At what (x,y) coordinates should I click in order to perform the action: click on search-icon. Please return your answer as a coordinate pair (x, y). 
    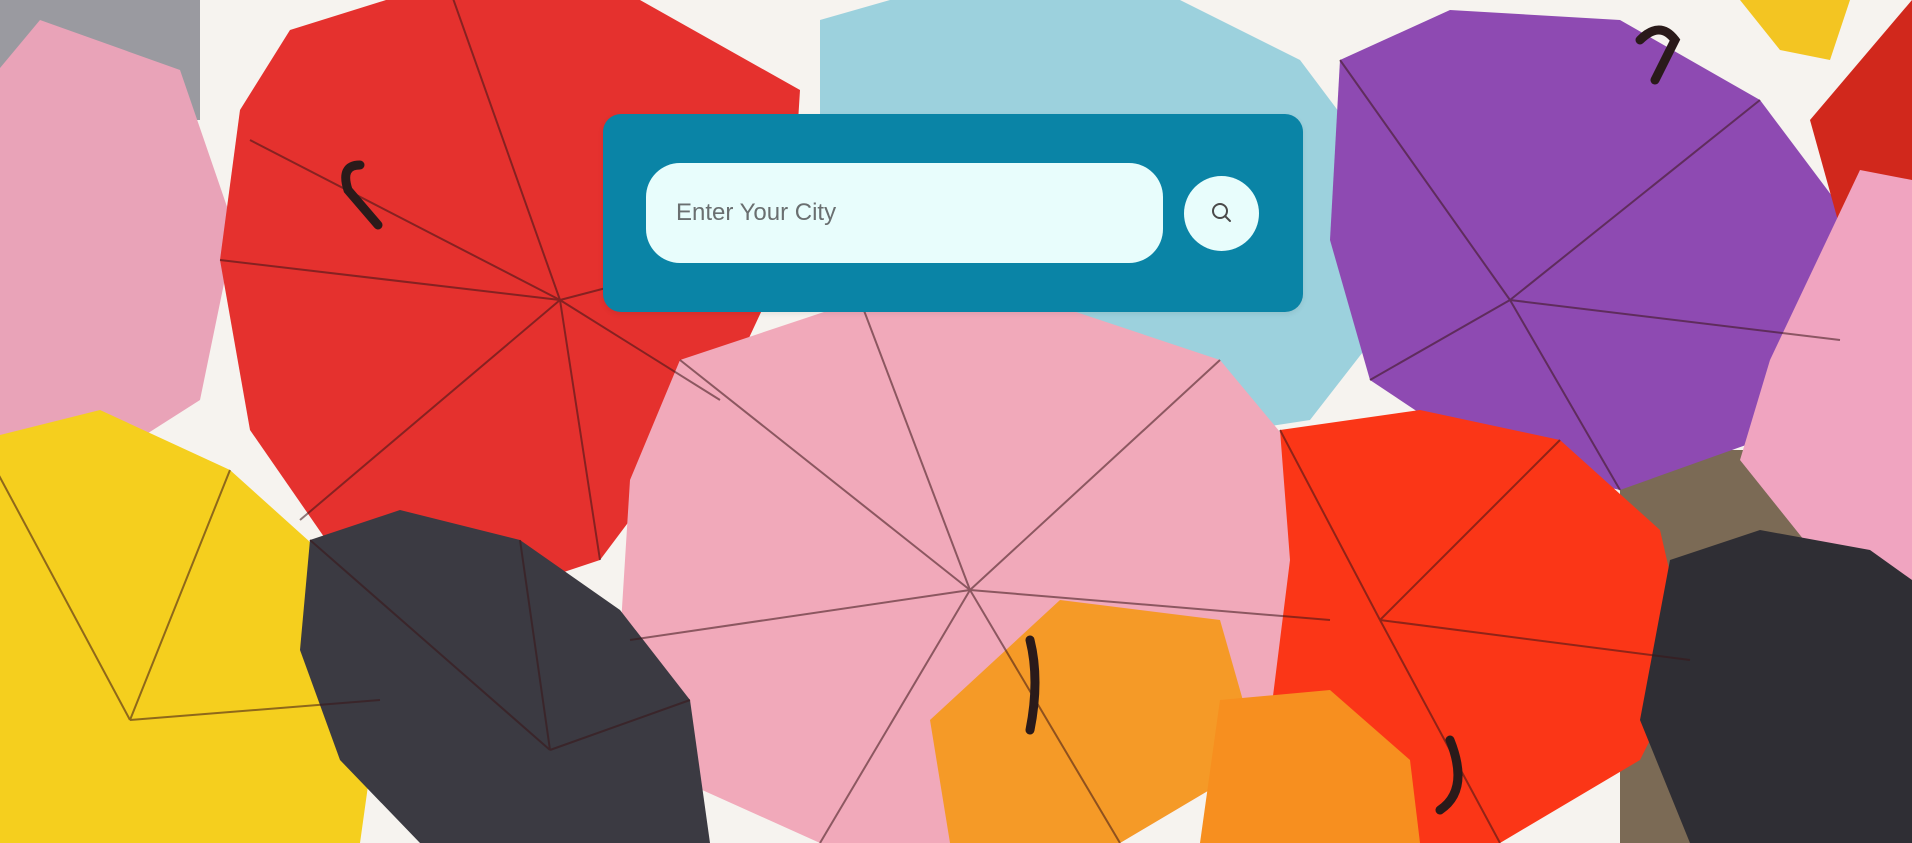
    Looking at the image, I should click on (1222, 213).